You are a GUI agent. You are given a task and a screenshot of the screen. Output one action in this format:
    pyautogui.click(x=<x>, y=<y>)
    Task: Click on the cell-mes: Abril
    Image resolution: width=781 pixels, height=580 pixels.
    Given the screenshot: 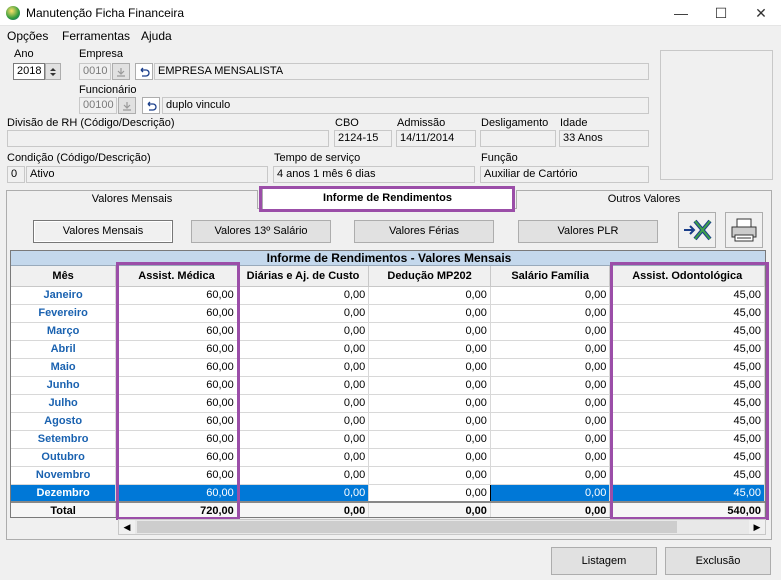 What is the action you would take?
    pyautogui.click(x=64, y=349)
    